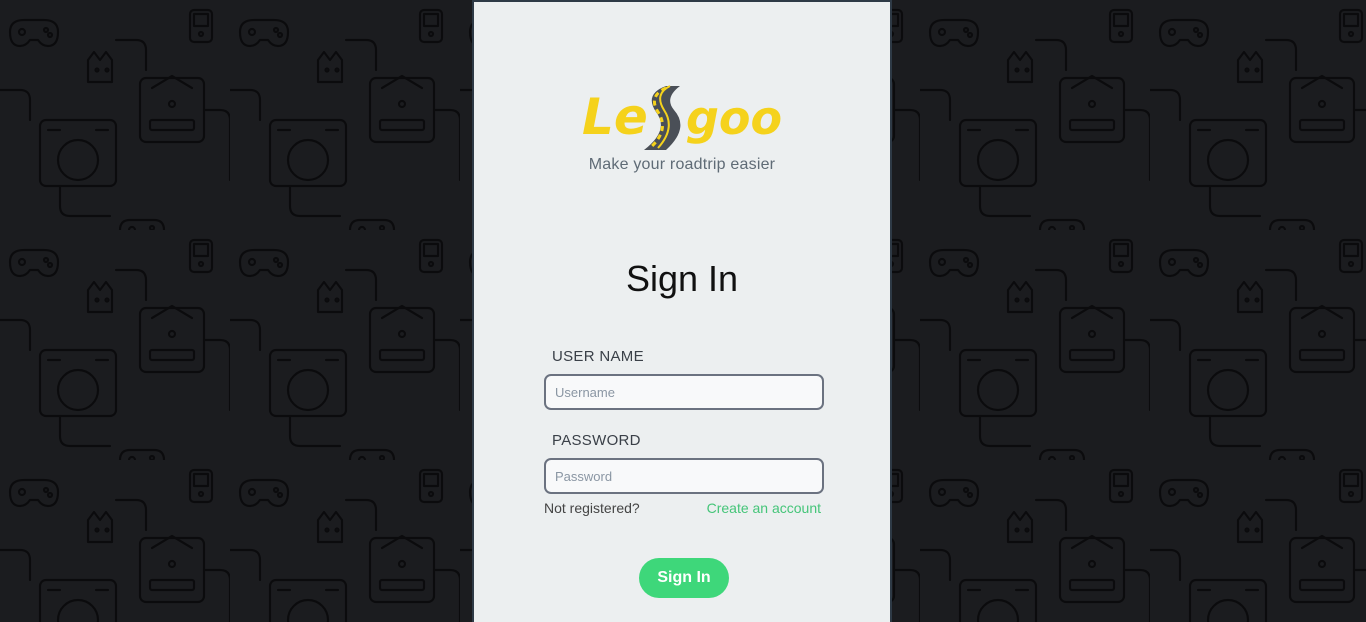  I want to click on create-account-link: Create an account, so click(764, 508).